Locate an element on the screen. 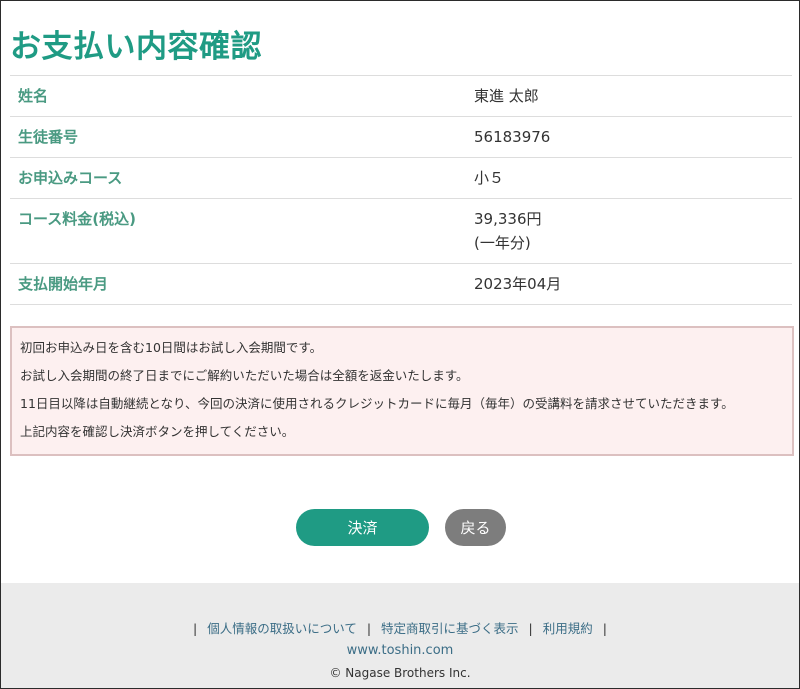 Image resolution: width=800 pixels, height=689 pixels. course-label: お申込みコース is located at coordinates (70, 178).